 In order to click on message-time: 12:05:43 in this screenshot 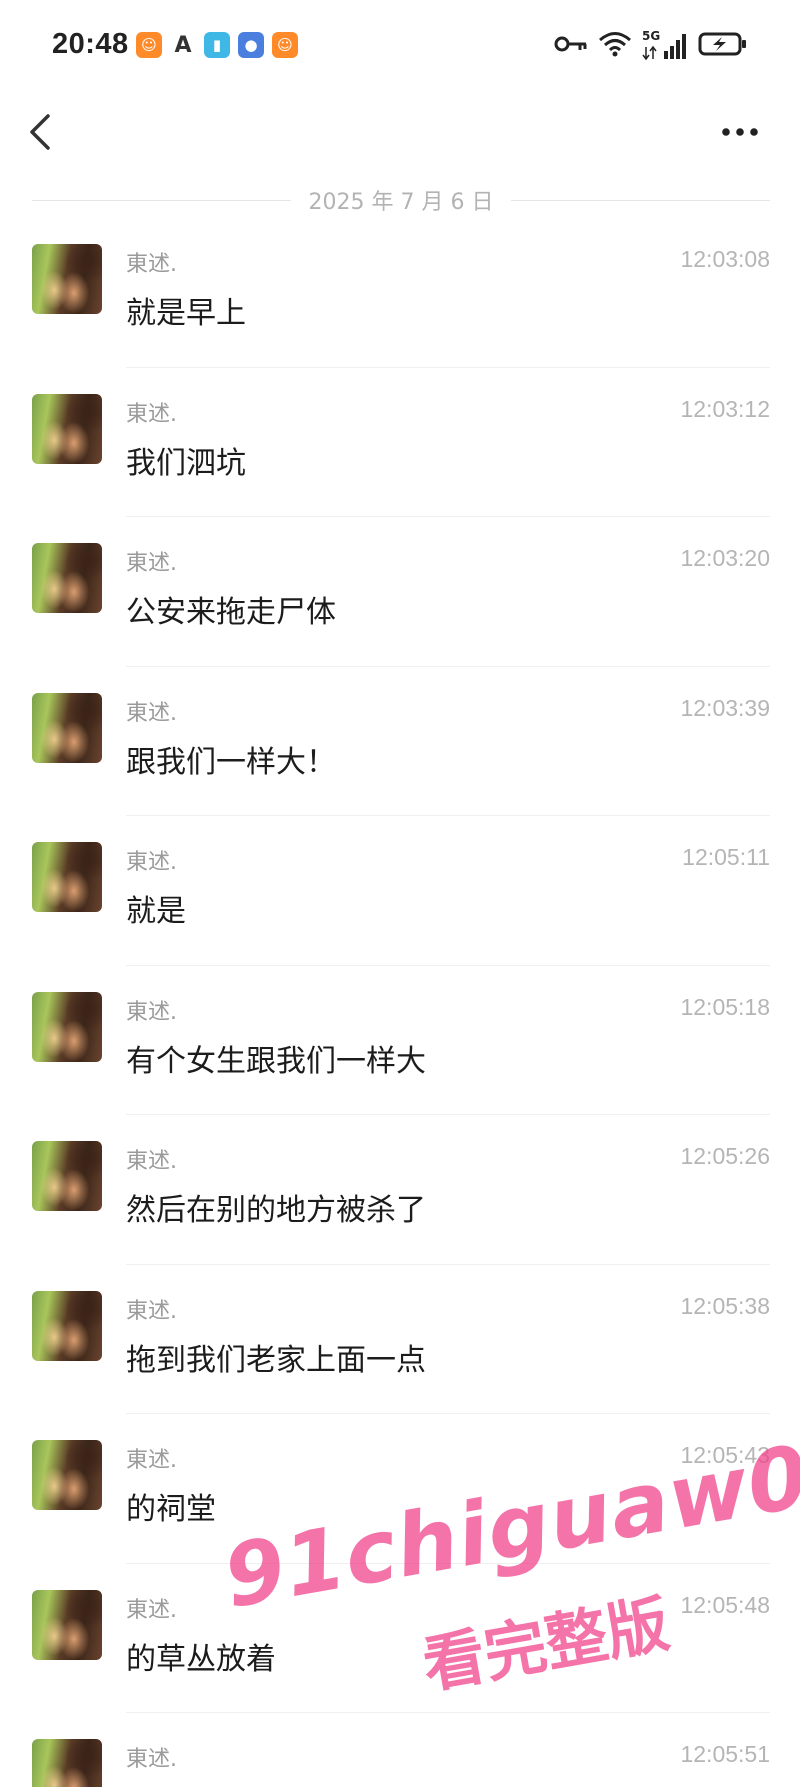, I will do `click(725, 1455)`.